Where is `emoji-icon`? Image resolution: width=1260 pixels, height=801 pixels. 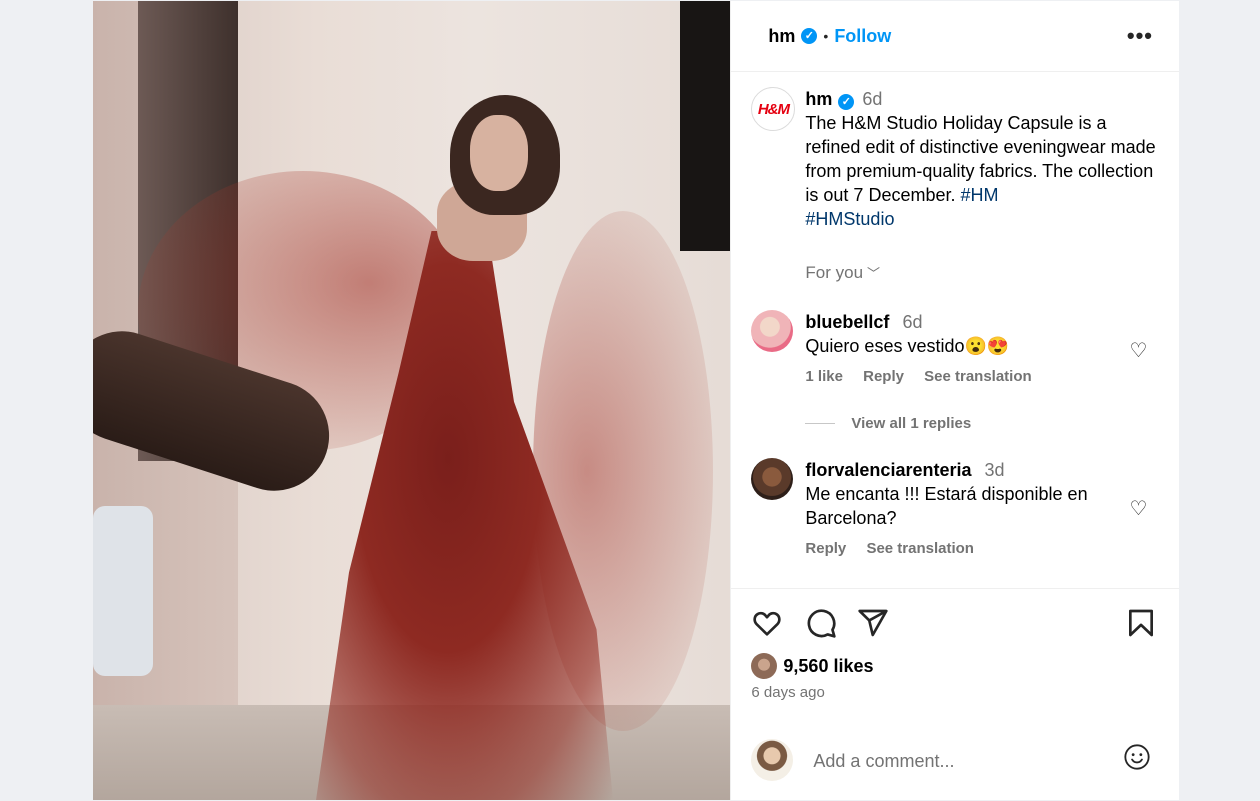
emoji-icon is located at coordinates (1137, 757).